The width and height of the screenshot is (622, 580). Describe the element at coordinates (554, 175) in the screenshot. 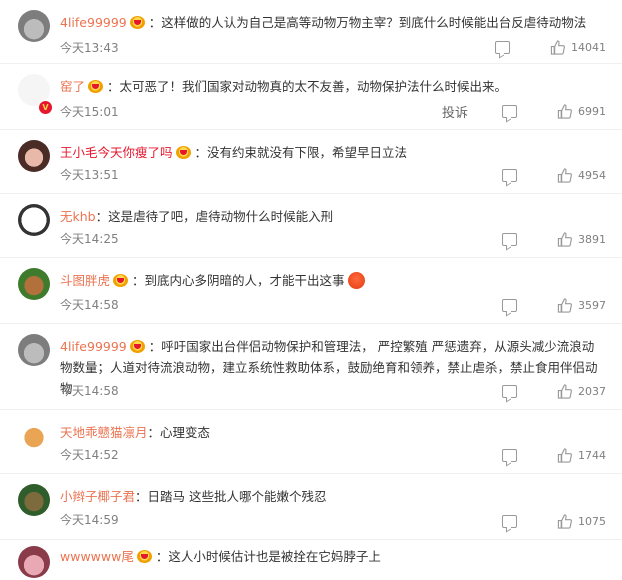

I see `comment-actions: 4954` at that location.